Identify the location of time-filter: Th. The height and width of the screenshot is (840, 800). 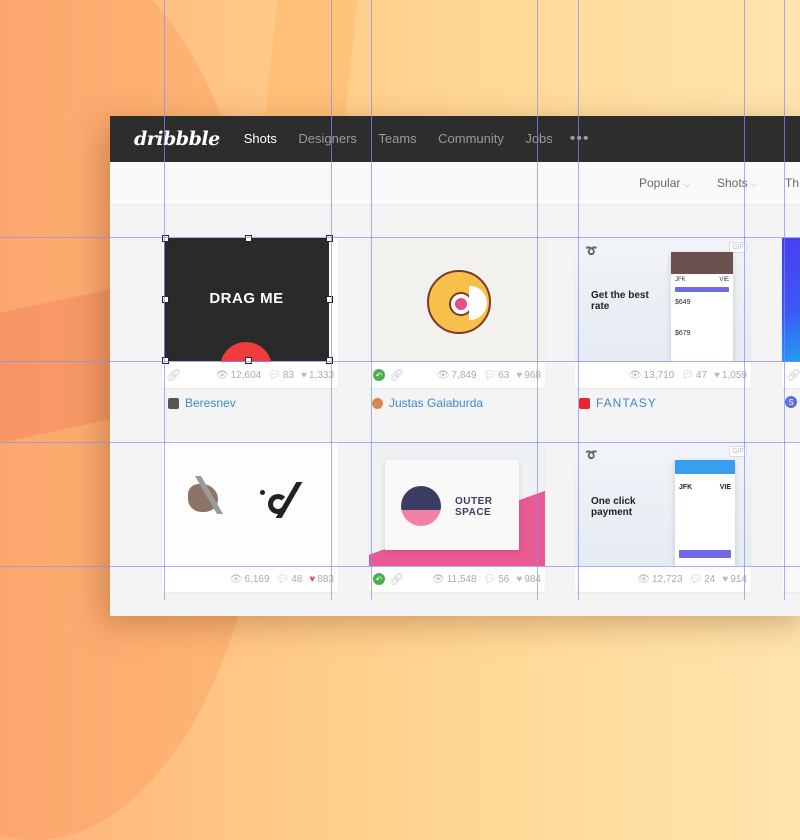
(792, 183).